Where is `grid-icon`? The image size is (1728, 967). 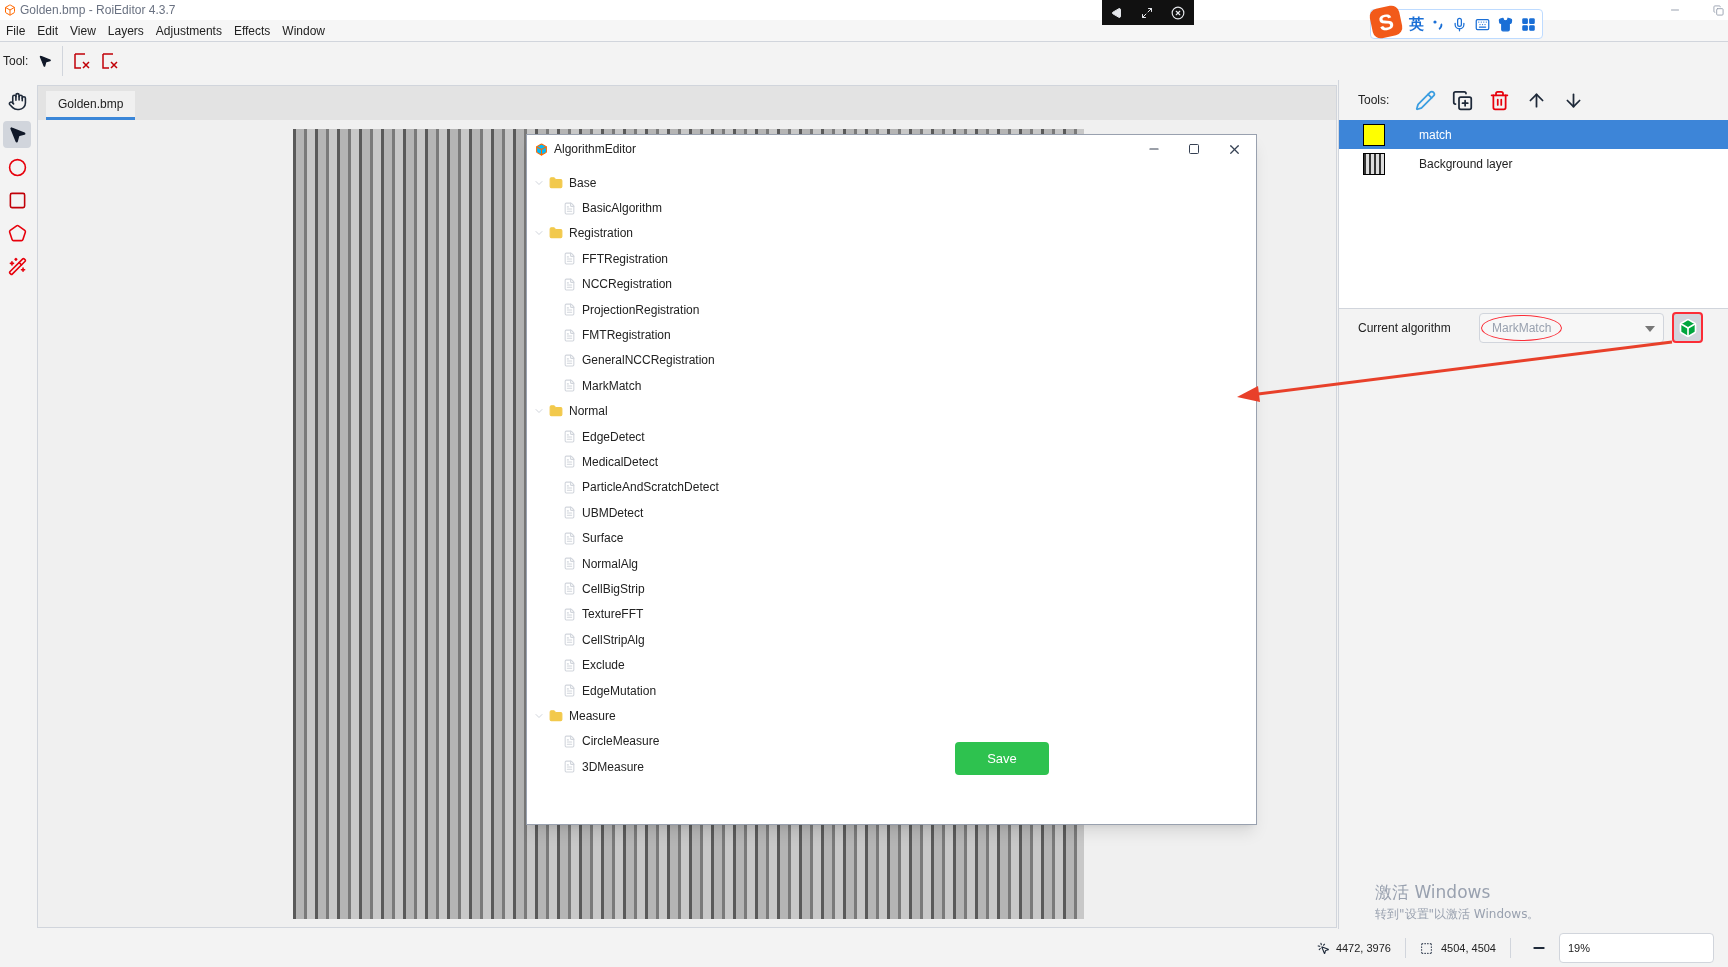 grid-icon is located at coordinates (1528, 24).